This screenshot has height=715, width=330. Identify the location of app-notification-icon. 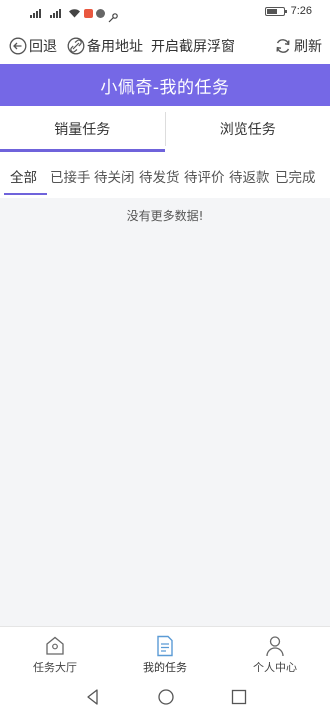
(88, 13).